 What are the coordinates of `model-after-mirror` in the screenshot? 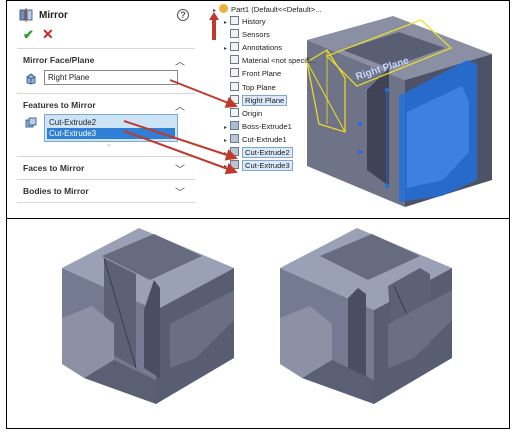 It's located at (366, 316).